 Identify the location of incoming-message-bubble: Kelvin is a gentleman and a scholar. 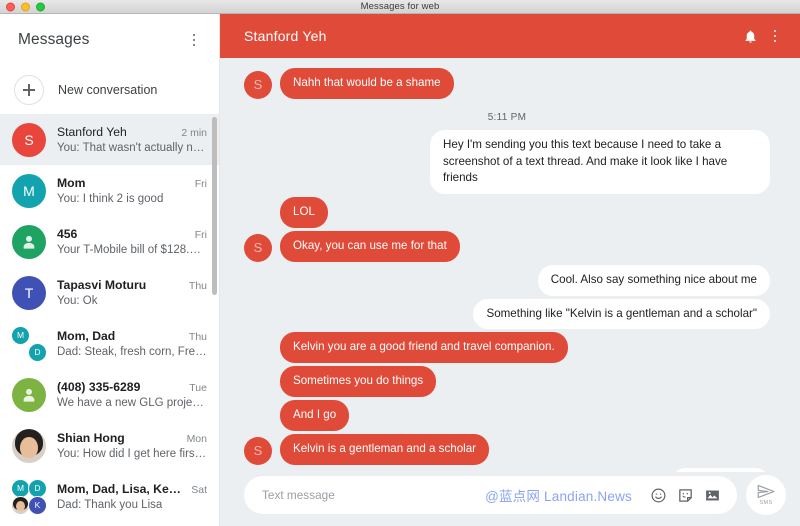
(385, 449).